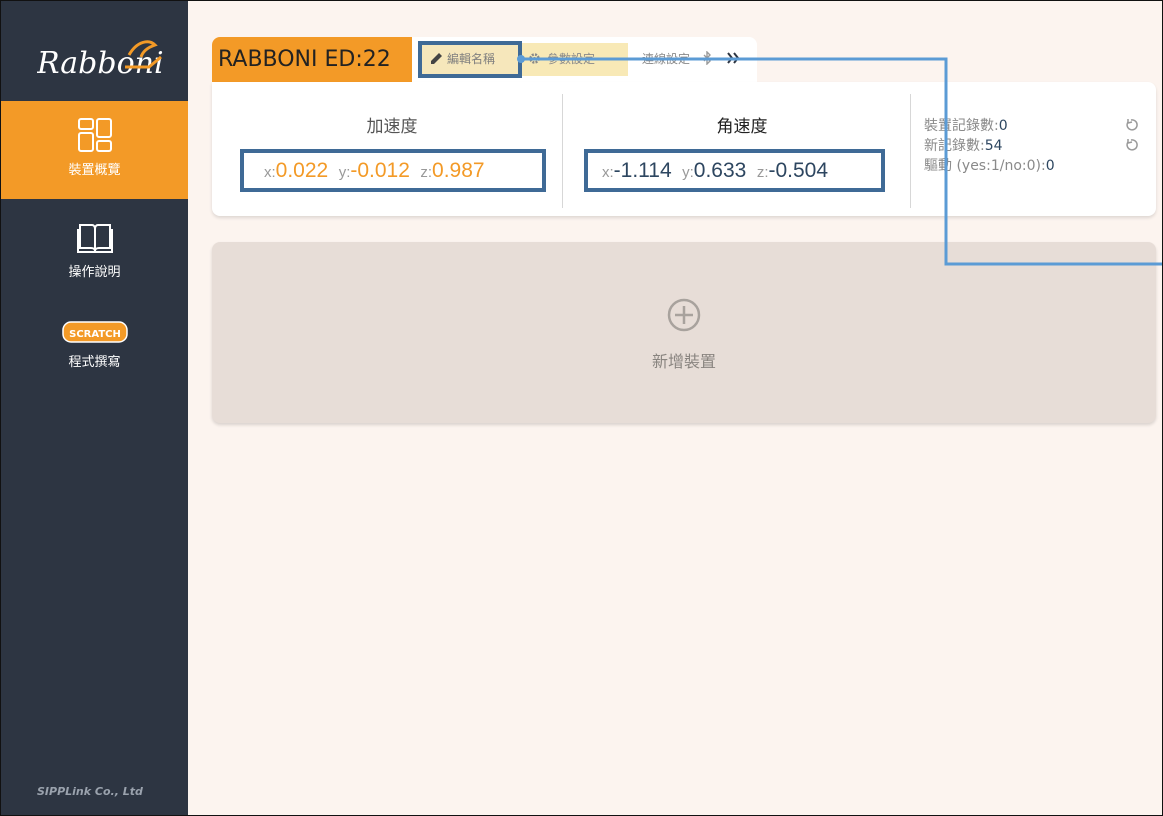 The width and height of the screenshot is (1163, 816). What do you see at coordinates (1031, 126) in the screenshot?
I see `device-records-row: 裝置記錄數:0` at bounding box center [1031, 126].